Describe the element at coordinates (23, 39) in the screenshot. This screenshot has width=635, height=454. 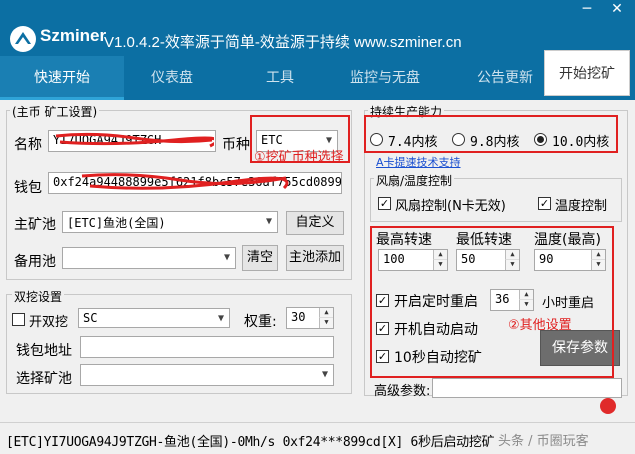
I see `szminer-logo-icon` at that location.